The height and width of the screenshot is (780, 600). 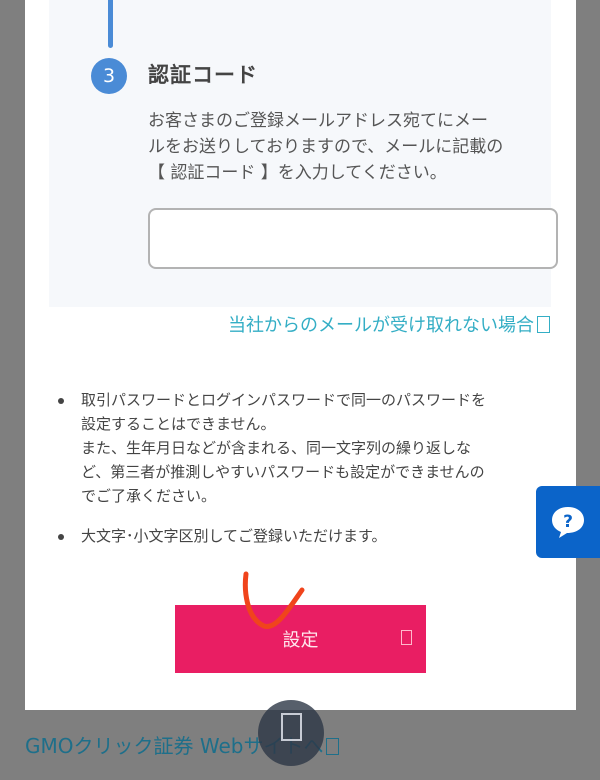 What do you see at coordinates (284, 400) in the screenshot?
I see `note-line: 取引パスワードとログインパスワードで同一のパスワードを` at bounding box center [284, 400].